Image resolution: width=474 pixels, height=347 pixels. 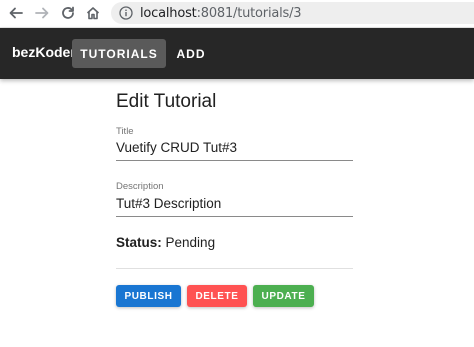 I want to click on brand-title: bezKoder, so click(x=44, y=52).